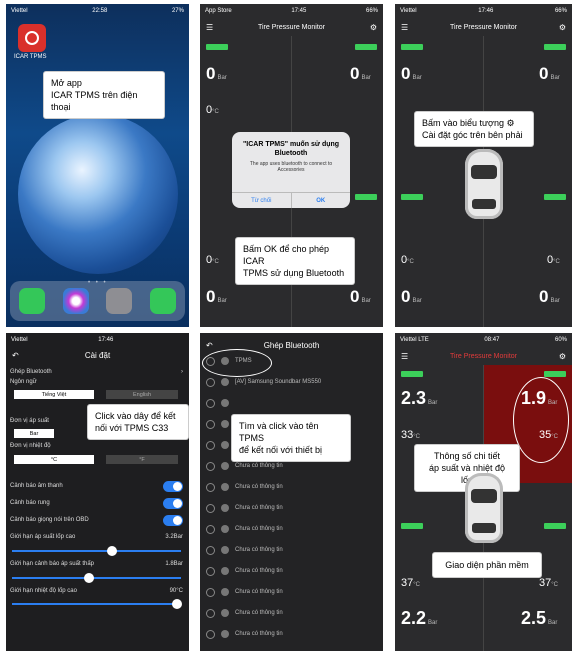 The image size is (575, 654). I want to click on app-label: ICAR TPMS, so click(30, 57).